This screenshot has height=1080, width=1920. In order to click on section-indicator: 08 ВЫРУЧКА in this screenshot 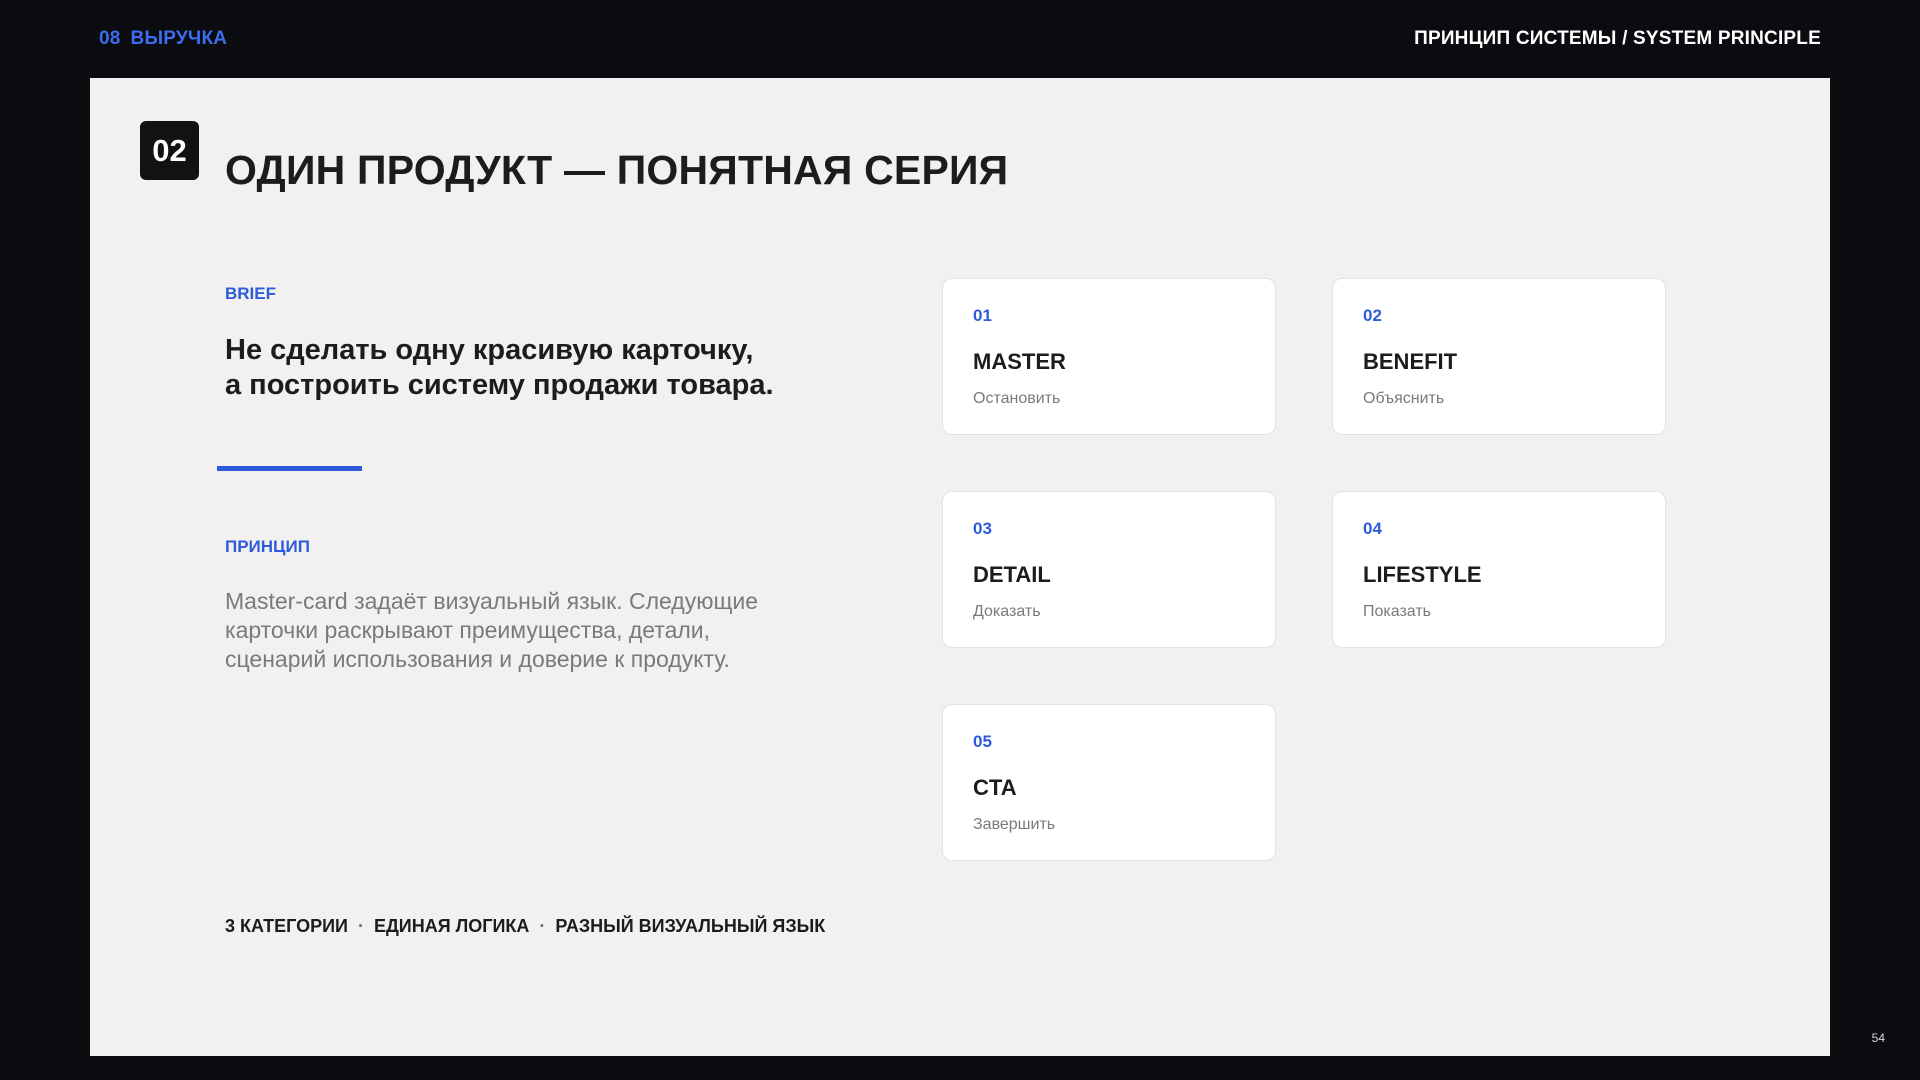, I will do `click(163, 39)`.